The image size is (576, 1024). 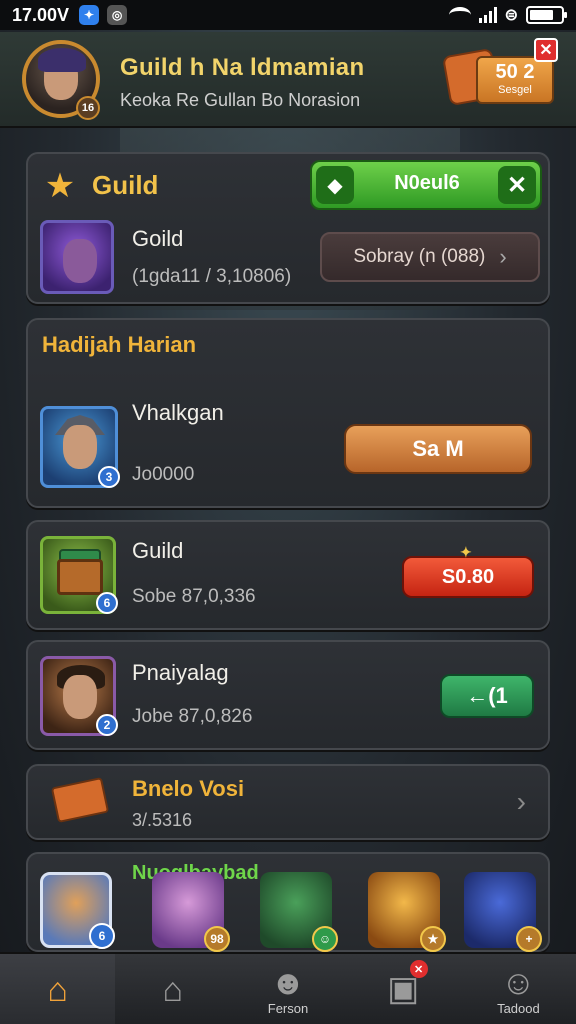 What do you see at coordinates (403, 989) in the screenshot?
I see `nav-chat: ▣ ✕` at bounding box center [403, 989].